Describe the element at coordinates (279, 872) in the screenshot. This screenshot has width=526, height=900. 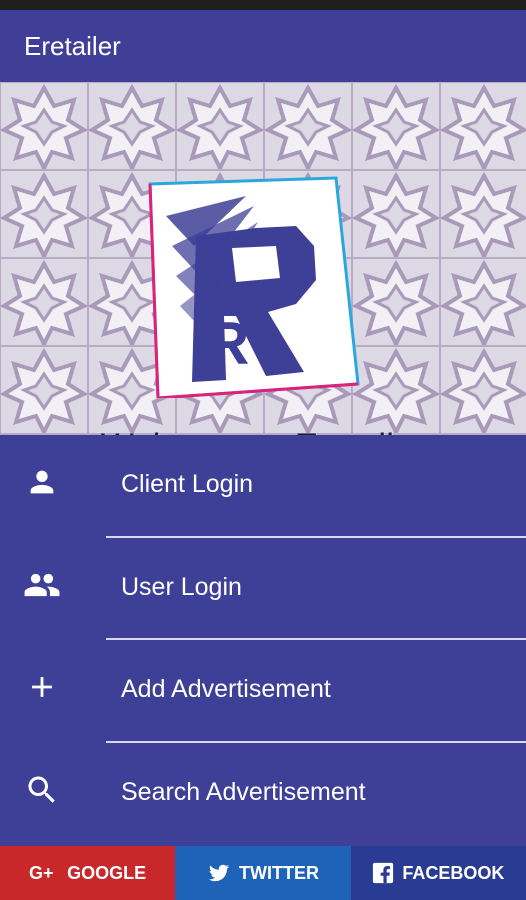
I see `twitter-label: TWITTER` at that location.